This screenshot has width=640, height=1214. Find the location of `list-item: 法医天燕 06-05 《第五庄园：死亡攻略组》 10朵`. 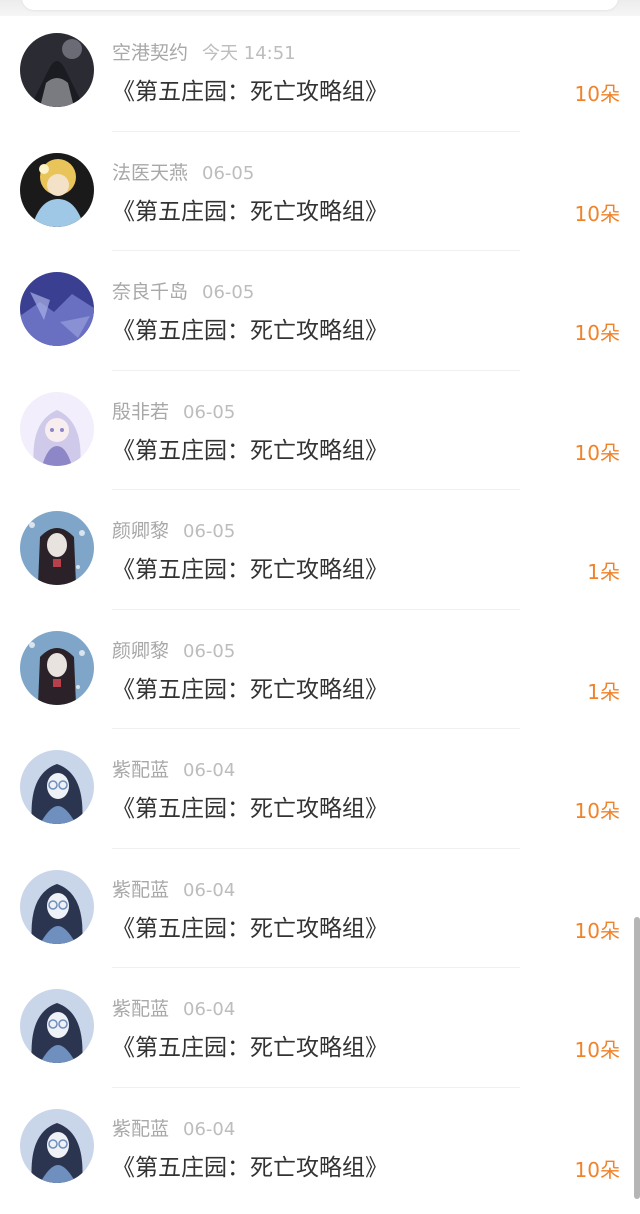

list-item: 法医天燕 06-05 《第五庄园：死亡攻略组》 10朵 is located at coordinates (320, 191).